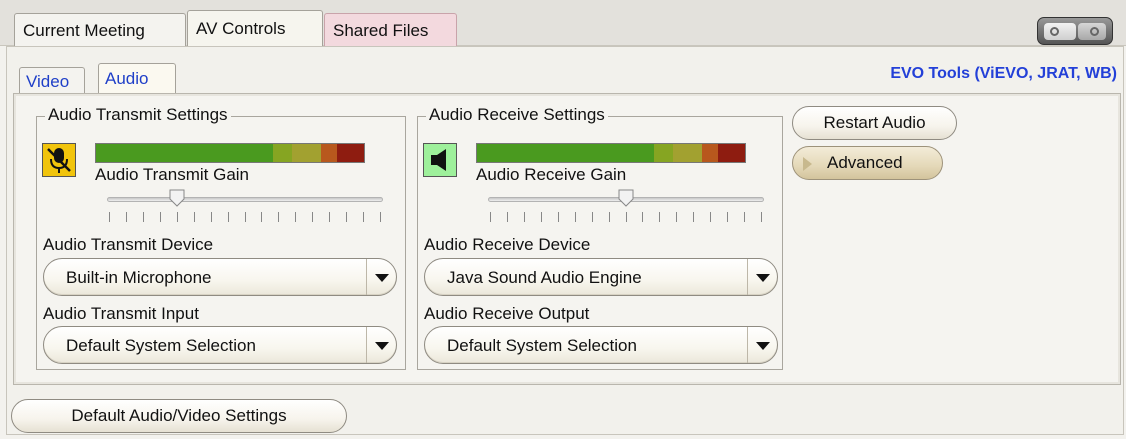 Image resolution: width=1126 pixels, height=439 pixels. Describe the element at coordinates (611, 153) in the screenshot. I see `receive-level-meter` at that location.